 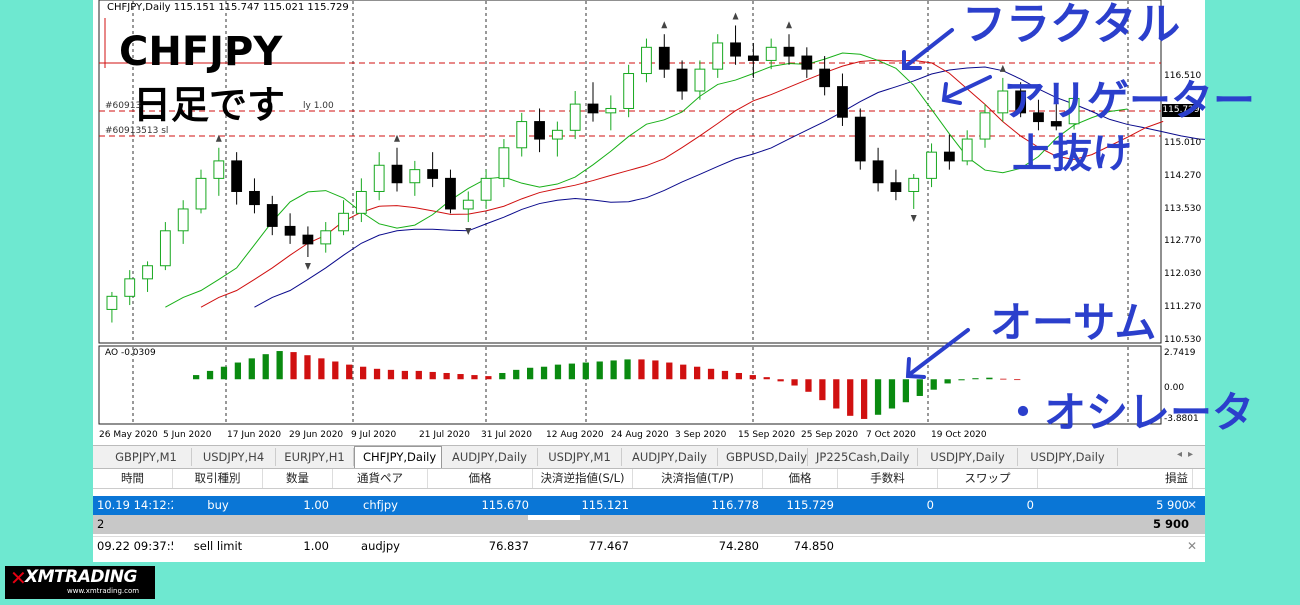 What do you see at coordinates (398, 457) in the screenshot?
I see `tab-chfjpy-daily: CHFJPY,Daily` at bounding box center [398, 457].